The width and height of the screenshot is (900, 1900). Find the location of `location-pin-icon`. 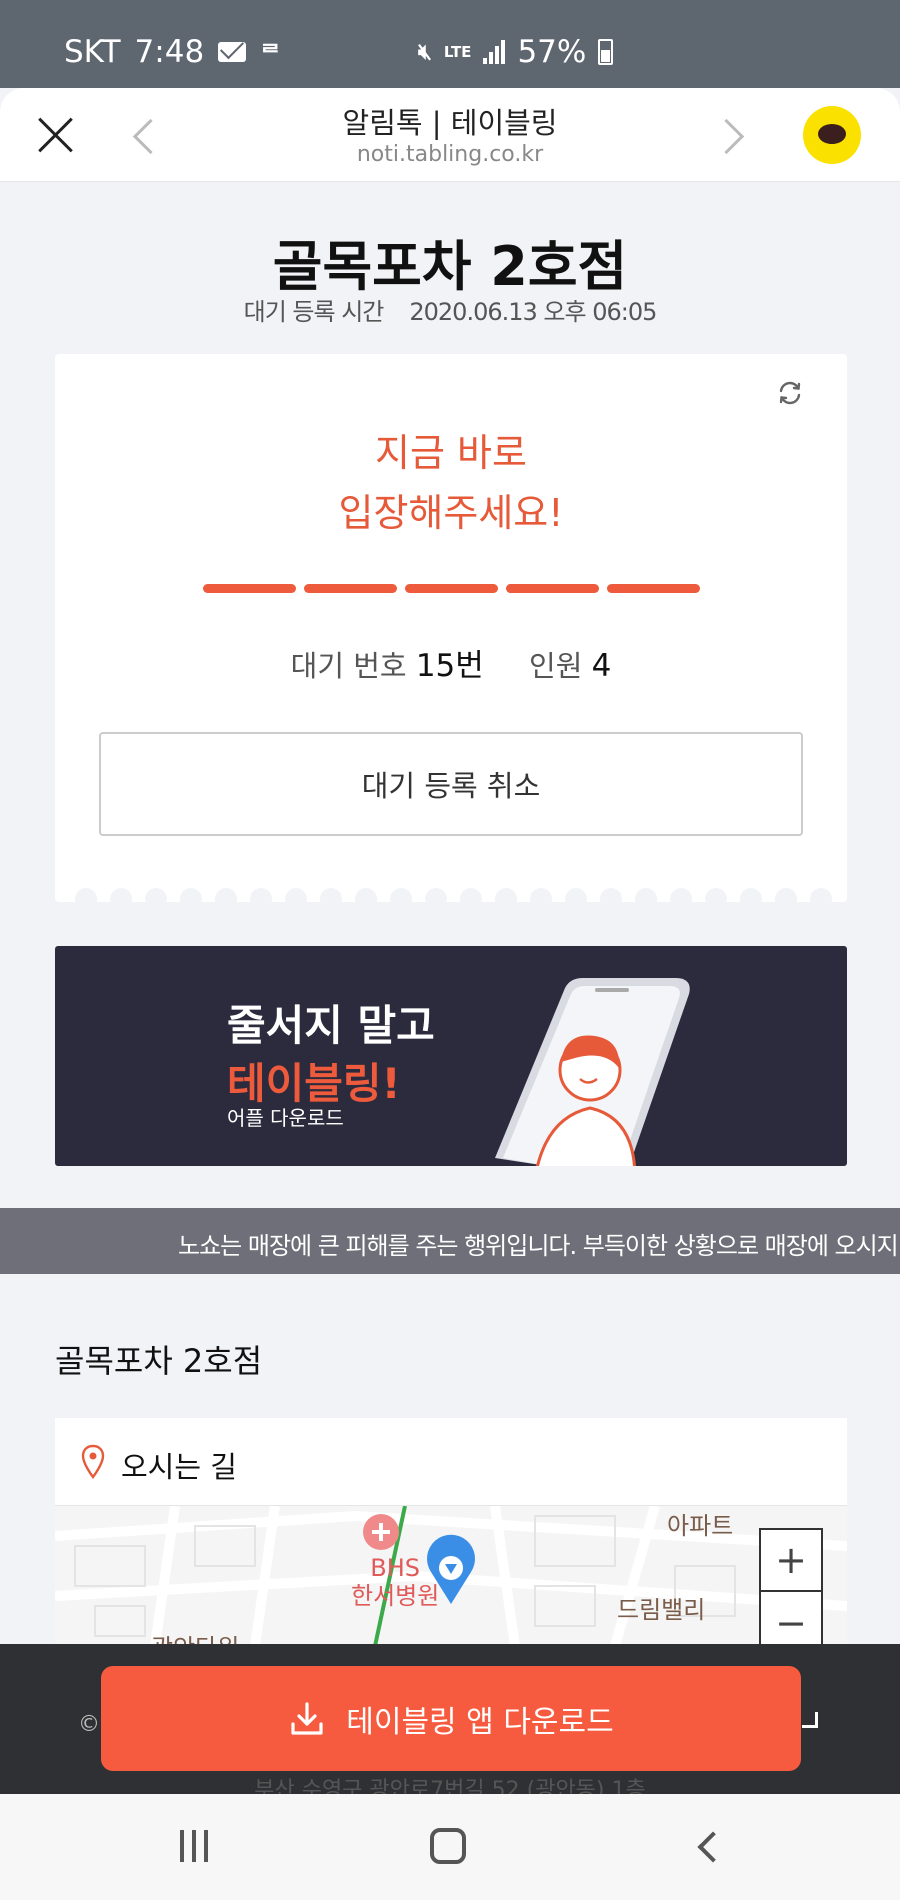

location-pin-icon is located at coordinates (93, 1461).